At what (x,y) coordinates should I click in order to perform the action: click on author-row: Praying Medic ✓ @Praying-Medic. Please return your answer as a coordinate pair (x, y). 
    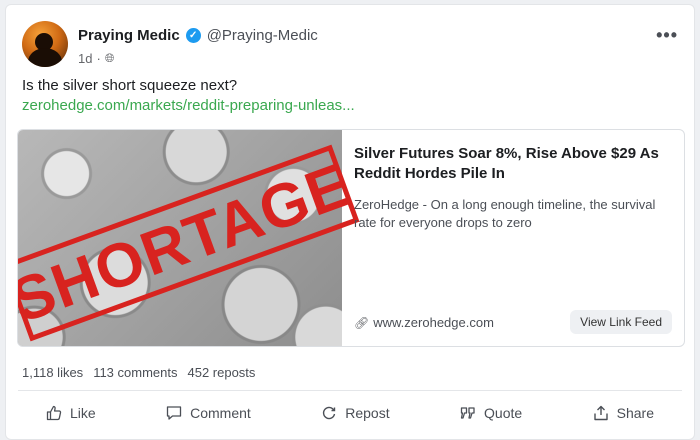
    Looking at the image, I should click on (198, 35).